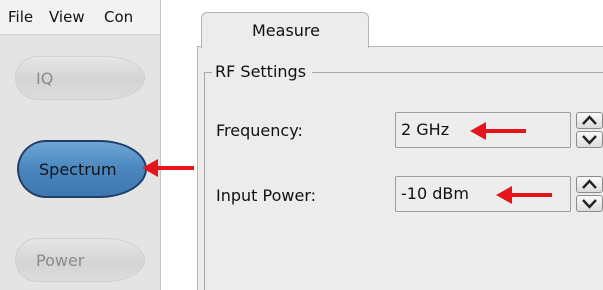  I want to click on frequency-value: 2 GHz, so click(425, 129).